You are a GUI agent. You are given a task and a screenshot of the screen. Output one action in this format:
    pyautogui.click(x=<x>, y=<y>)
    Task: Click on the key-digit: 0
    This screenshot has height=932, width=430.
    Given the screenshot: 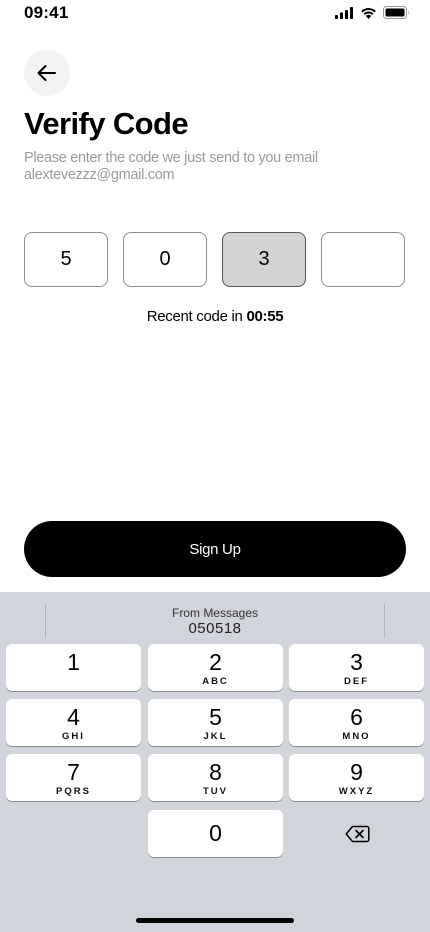 What is the action you would take?
    pyautogui.click(x=215, y=833)
    